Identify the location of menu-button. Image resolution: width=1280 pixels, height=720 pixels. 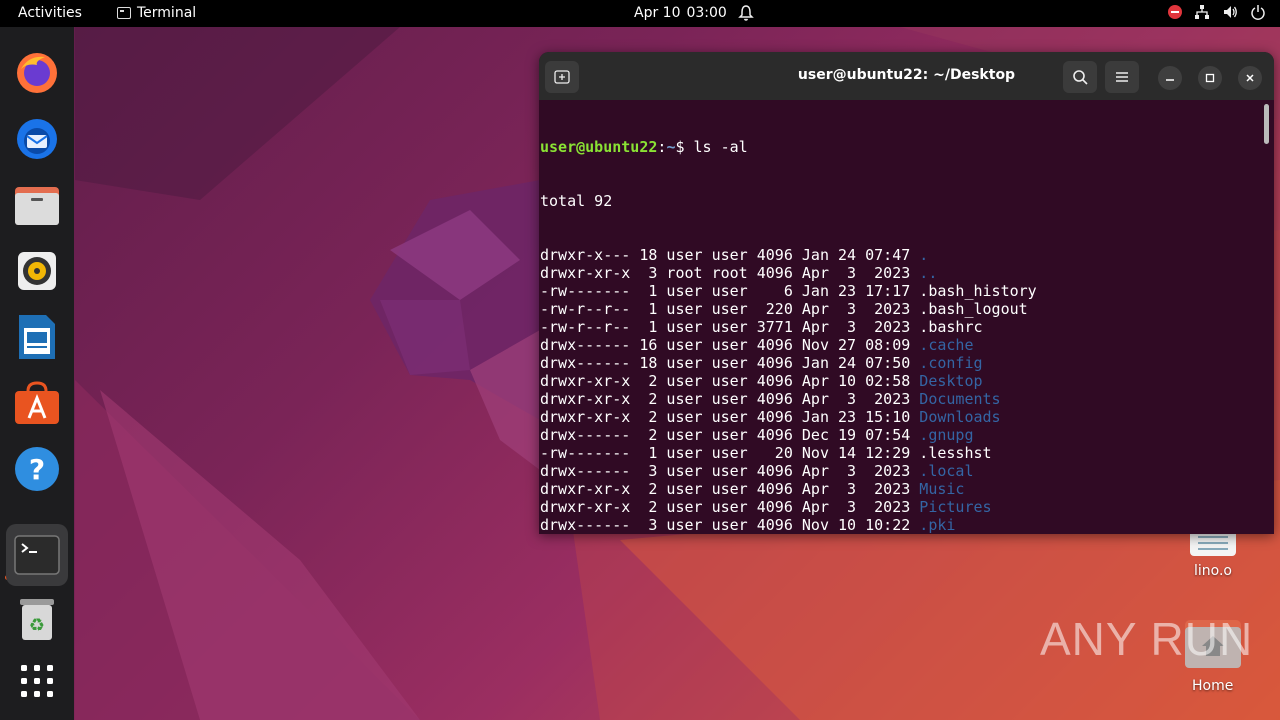
(1122, 77).